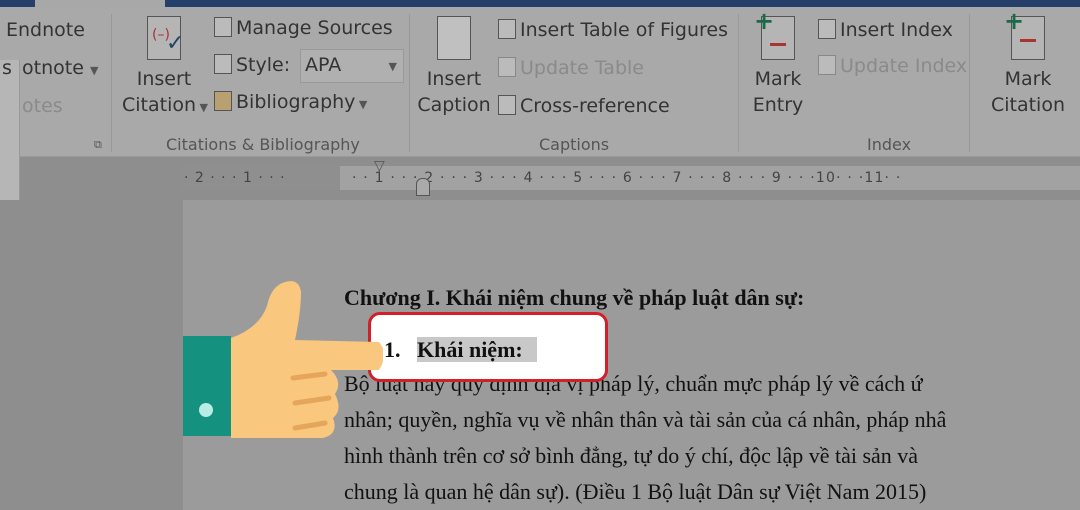 The image size is (1080, 510). I want to click on update-index-button: Update Index, so click(892, 66).